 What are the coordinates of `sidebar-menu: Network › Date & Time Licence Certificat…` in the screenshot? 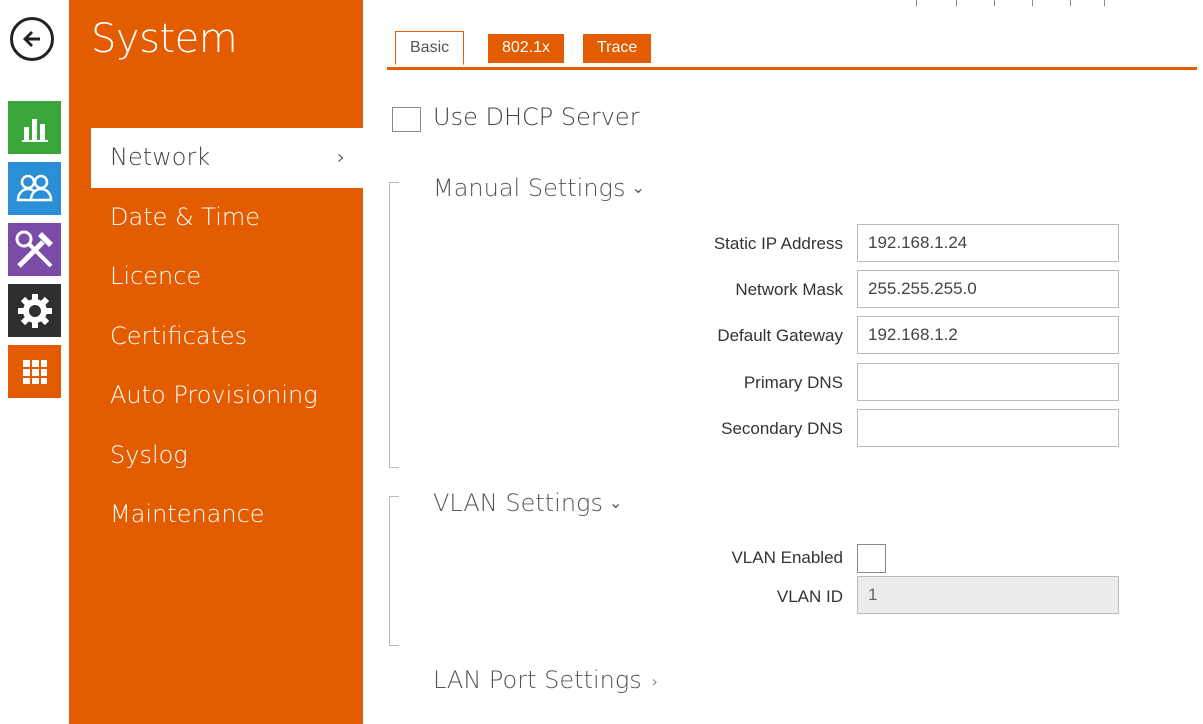 It's located at (216, 336).